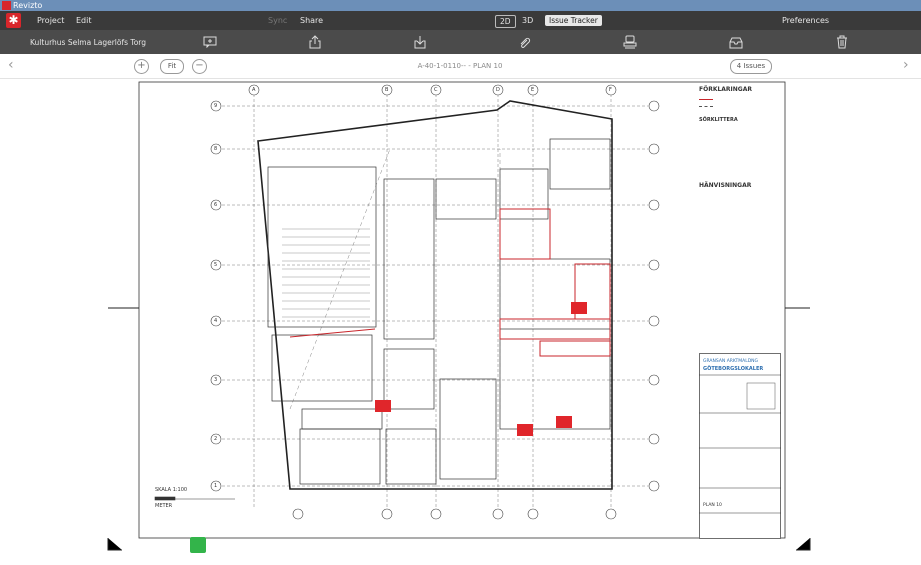 The width and height of the screenshot is (921, 565). I want to click on comment-add-icon, so click(210, 42).